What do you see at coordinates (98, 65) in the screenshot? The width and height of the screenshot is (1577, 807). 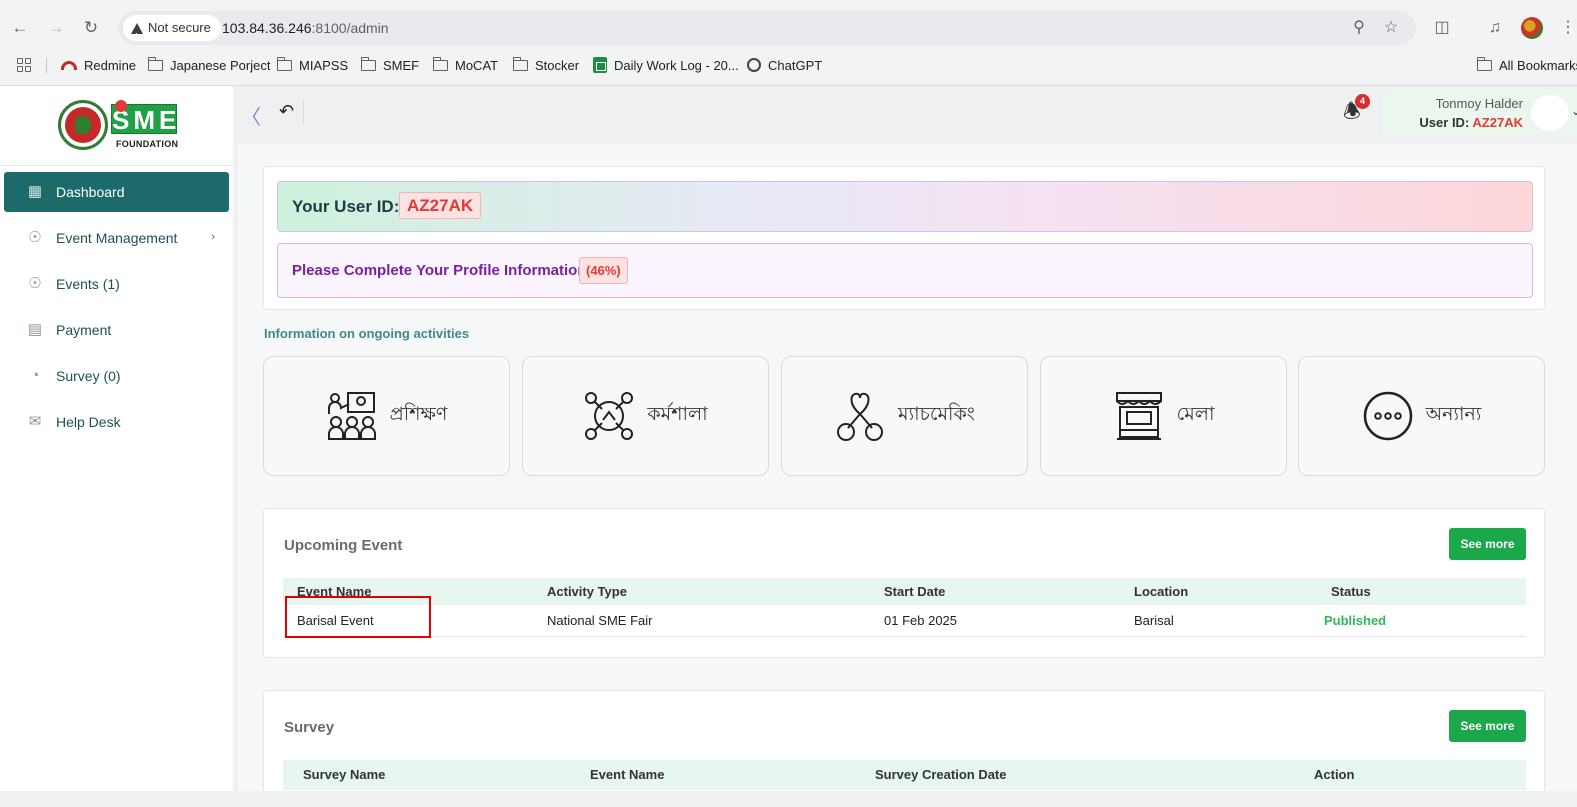 I see `bookmark-redmine: Redmine` at bounding box center [98, 65].